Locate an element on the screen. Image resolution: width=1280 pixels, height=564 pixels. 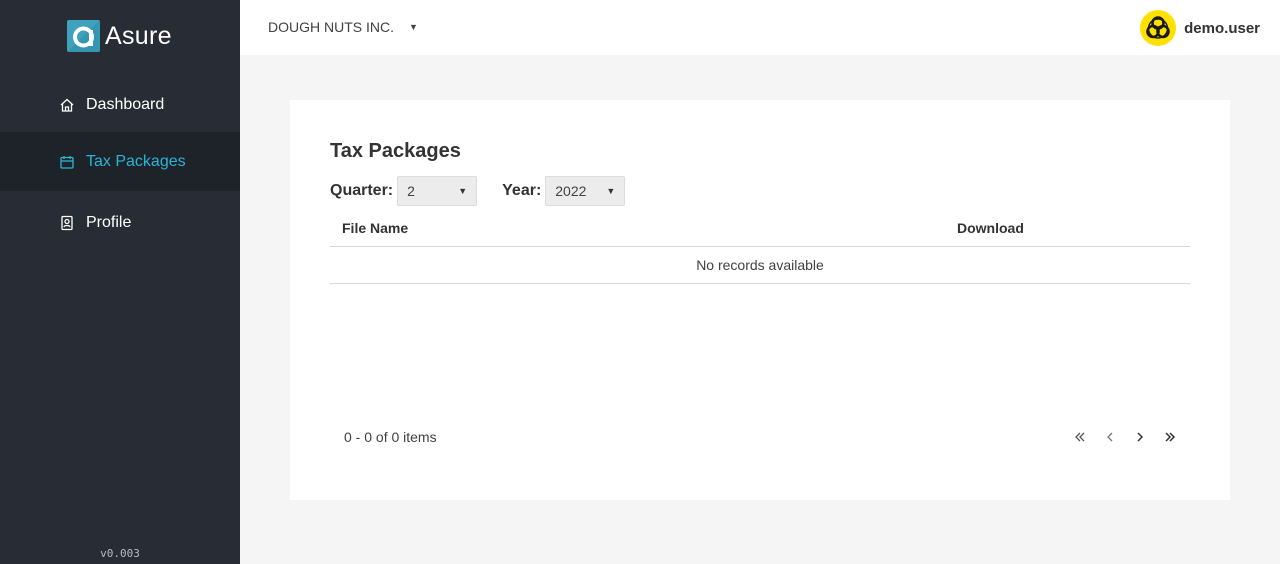
next-page-button is located at coordinates (1140, 437).